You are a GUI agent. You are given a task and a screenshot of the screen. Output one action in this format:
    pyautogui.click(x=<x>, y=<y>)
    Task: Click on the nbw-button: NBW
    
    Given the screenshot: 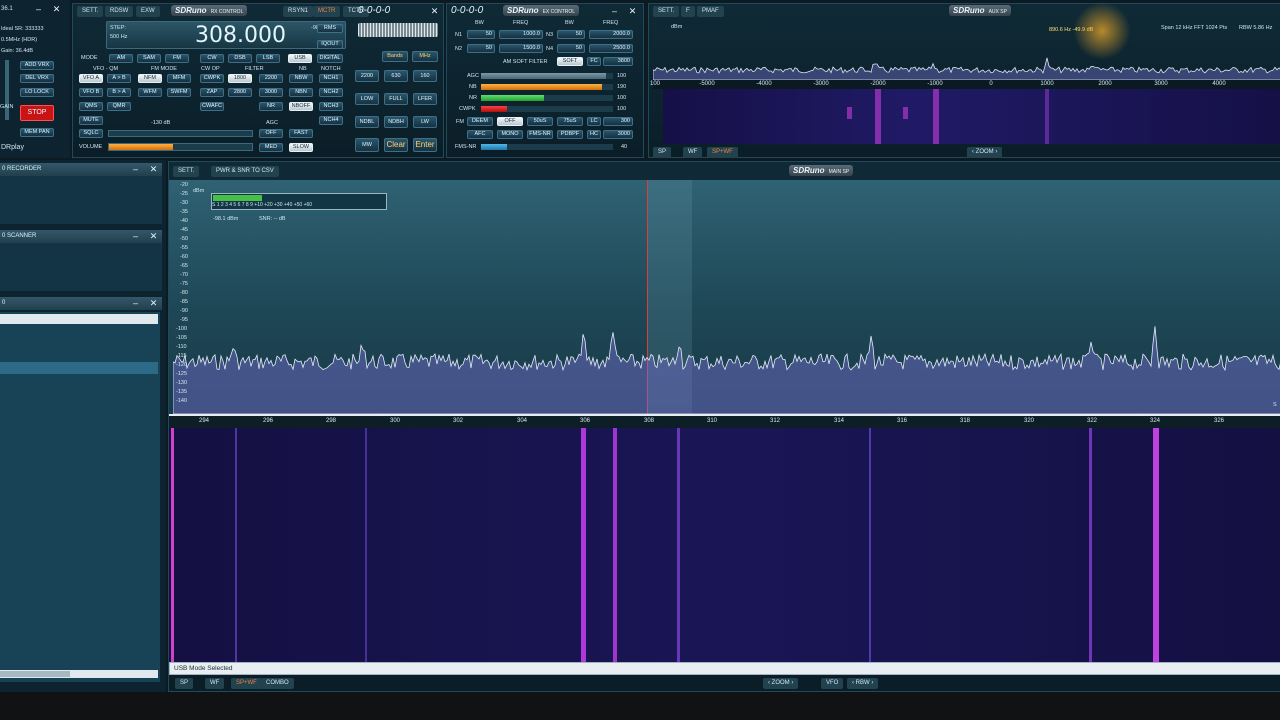 What is the action you would take?
    pyautogui.click(x=301, y=78)
    